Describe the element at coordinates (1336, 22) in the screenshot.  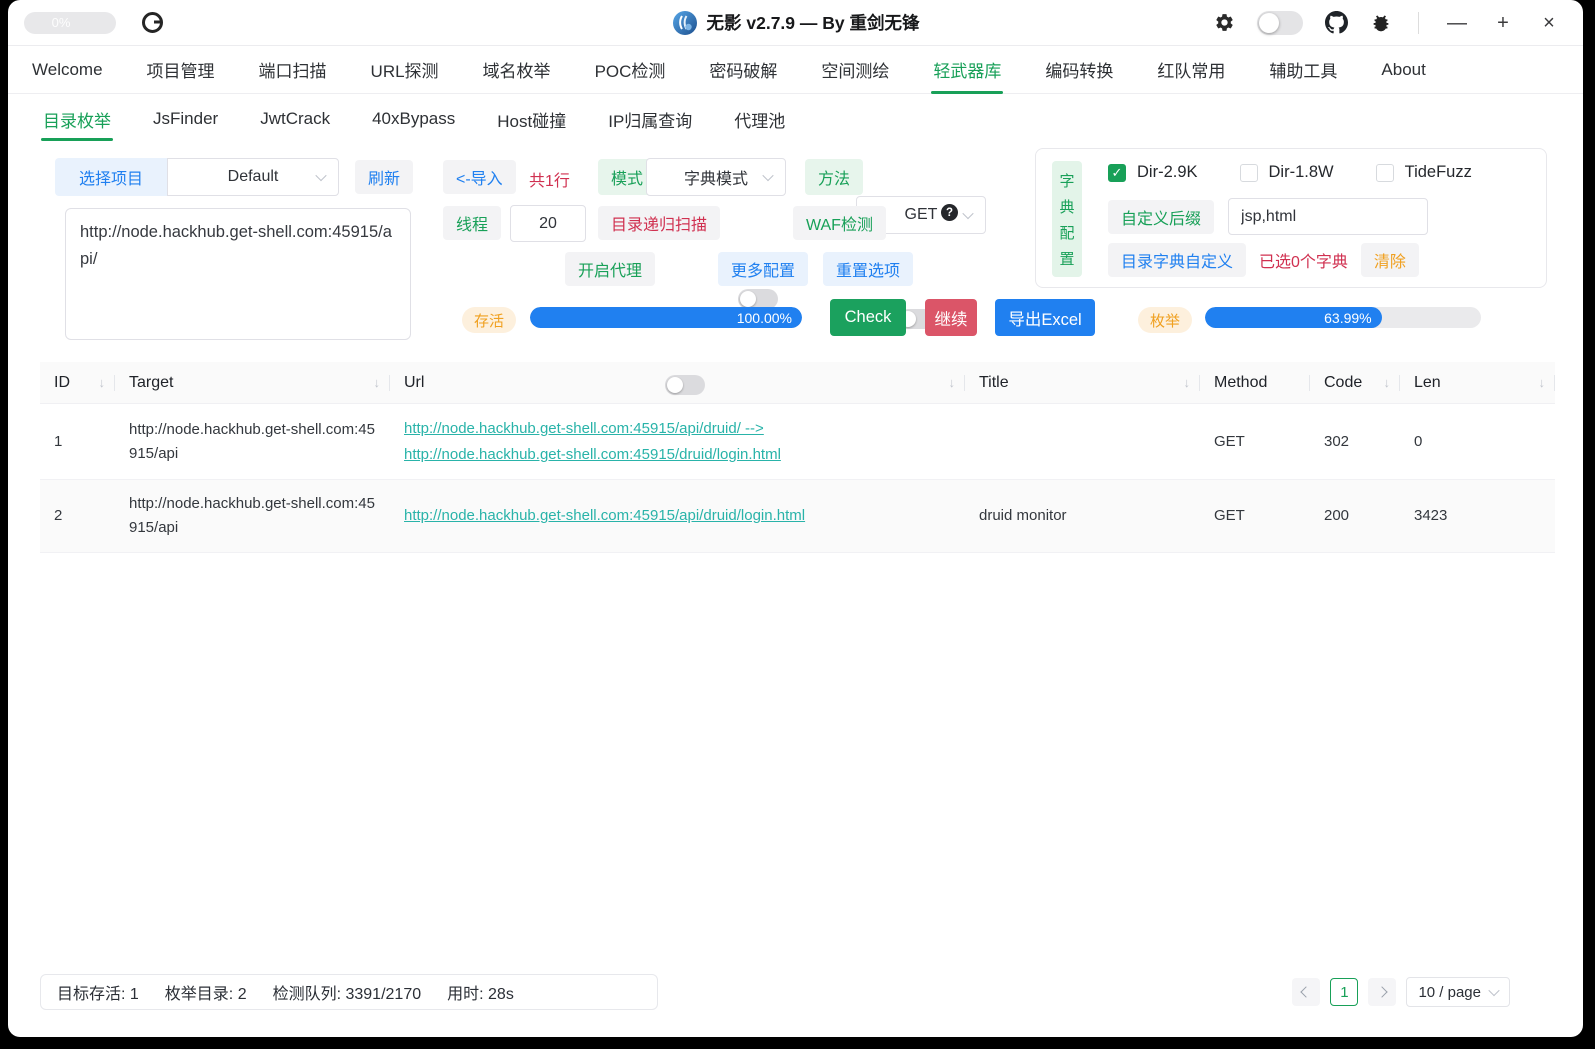
I see `github-icon` at that location.